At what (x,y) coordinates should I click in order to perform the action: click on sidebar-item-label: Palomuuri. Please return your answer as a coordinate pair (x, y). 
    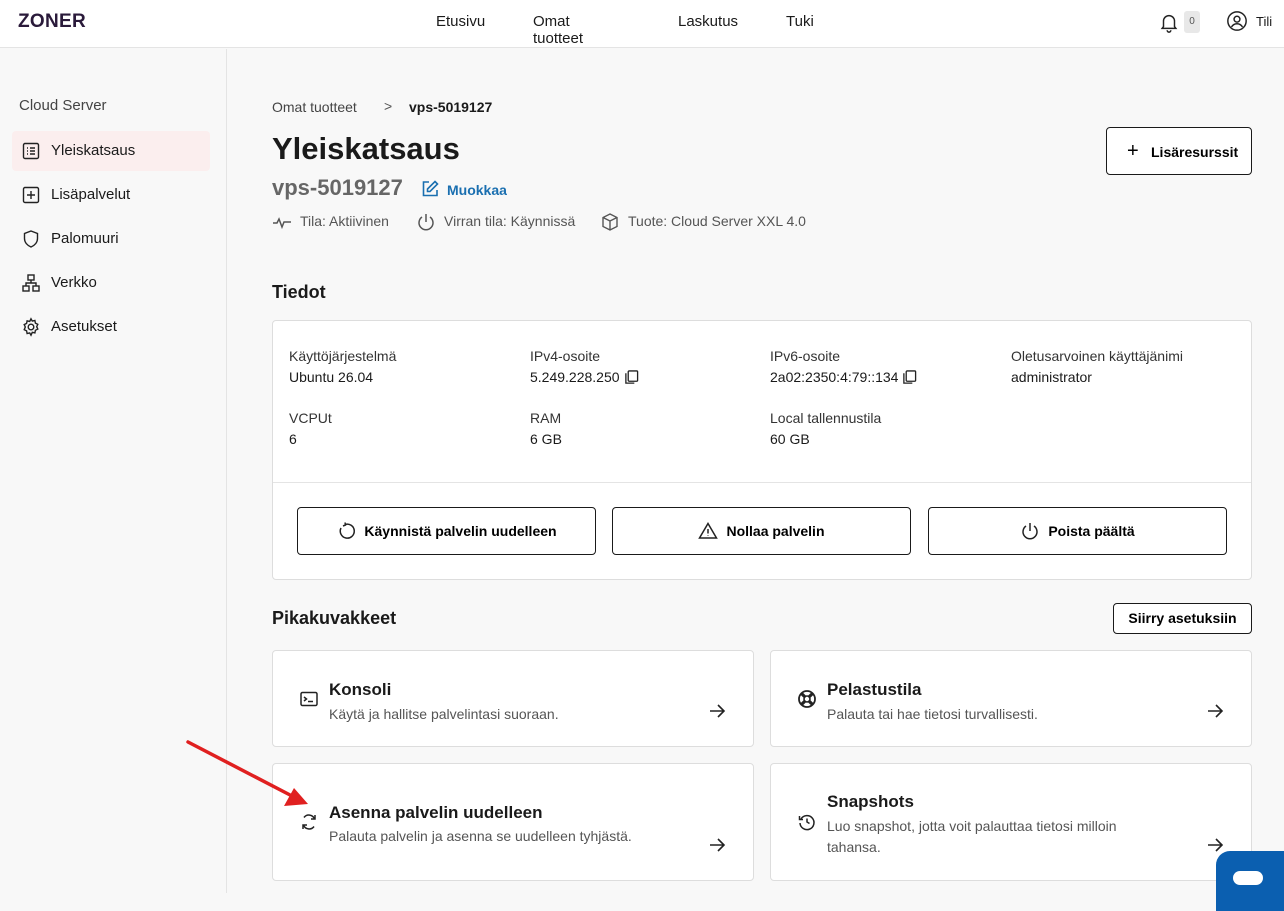
    Looking at the image, I should click on (85, 238).